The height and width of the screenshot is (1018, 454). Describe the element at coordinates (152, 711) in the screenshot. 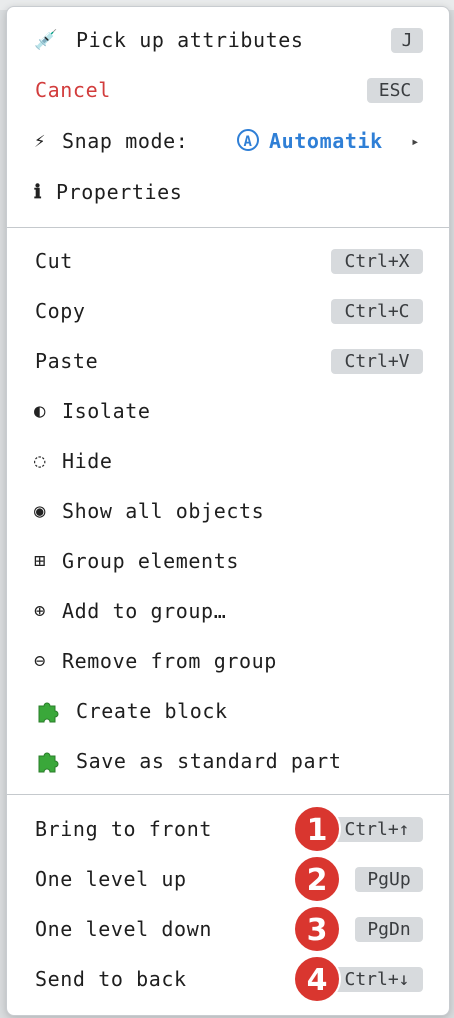

I see `menu-item-label: Create block` at that location.